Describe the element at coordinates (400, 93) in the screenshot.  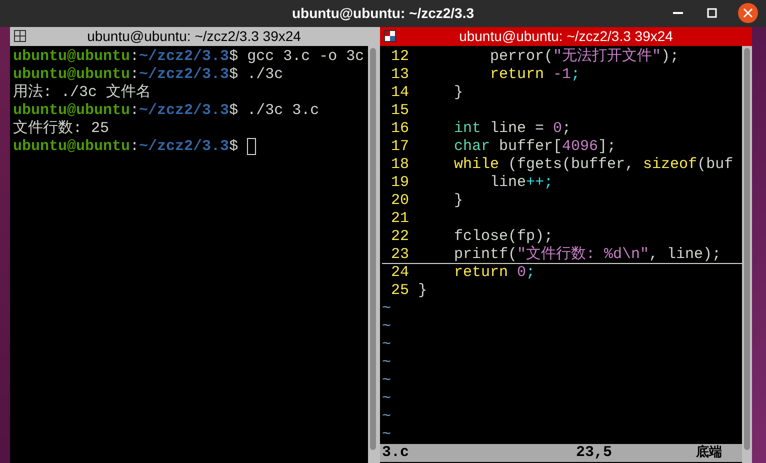
I see `line-number: 14` at that location.